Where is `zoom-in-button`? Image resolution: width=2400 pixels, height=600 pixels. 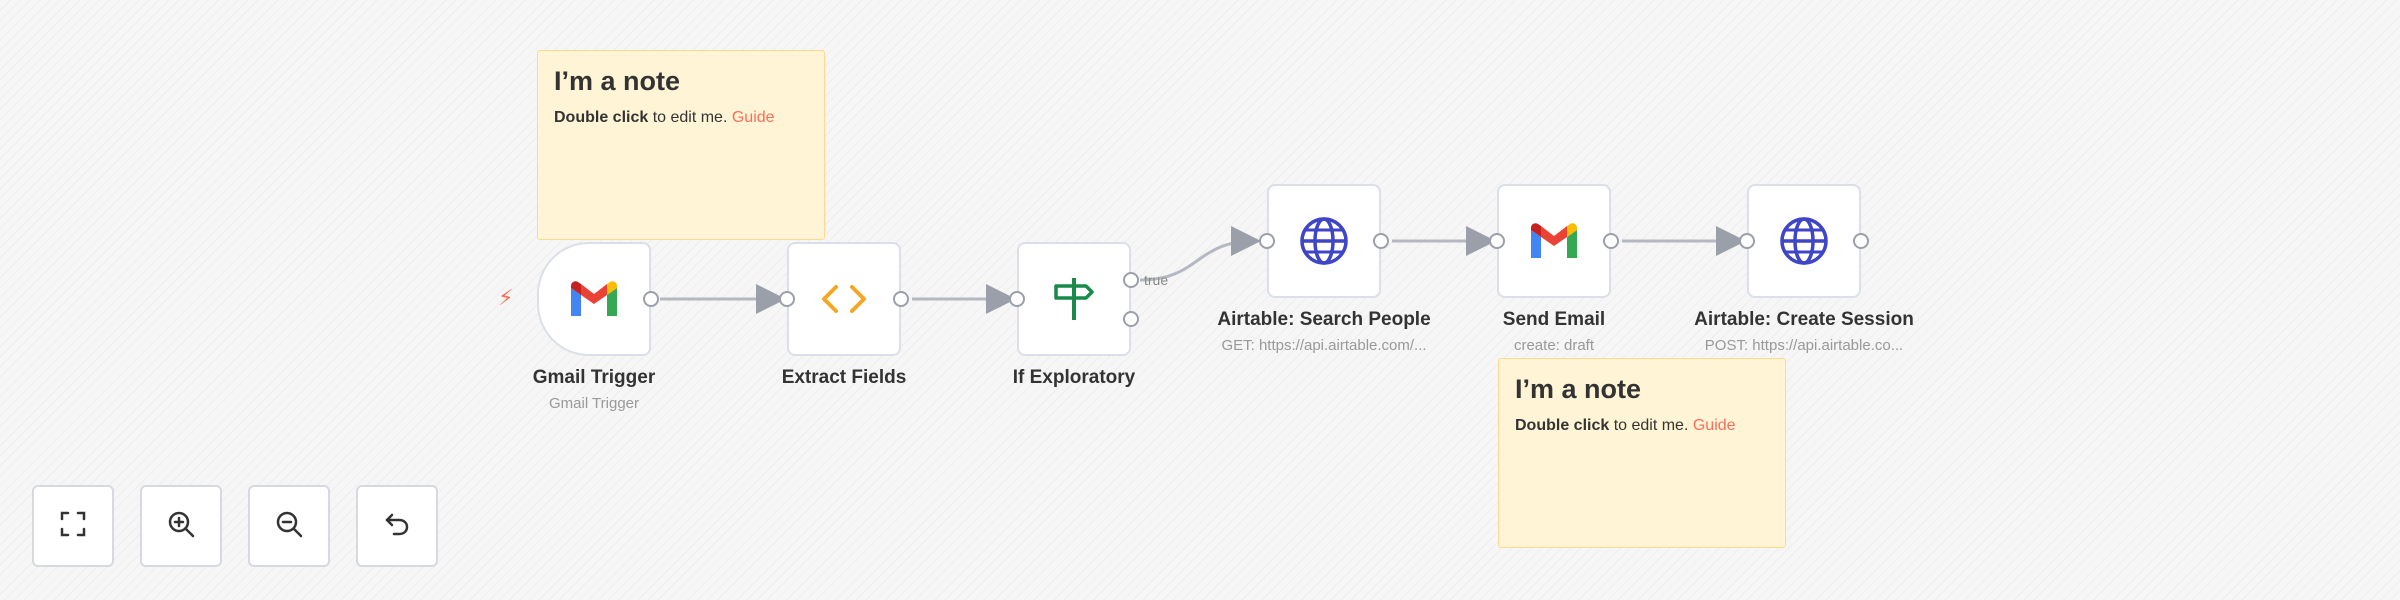
zoom-in-button is located at coordinates (181, 526).